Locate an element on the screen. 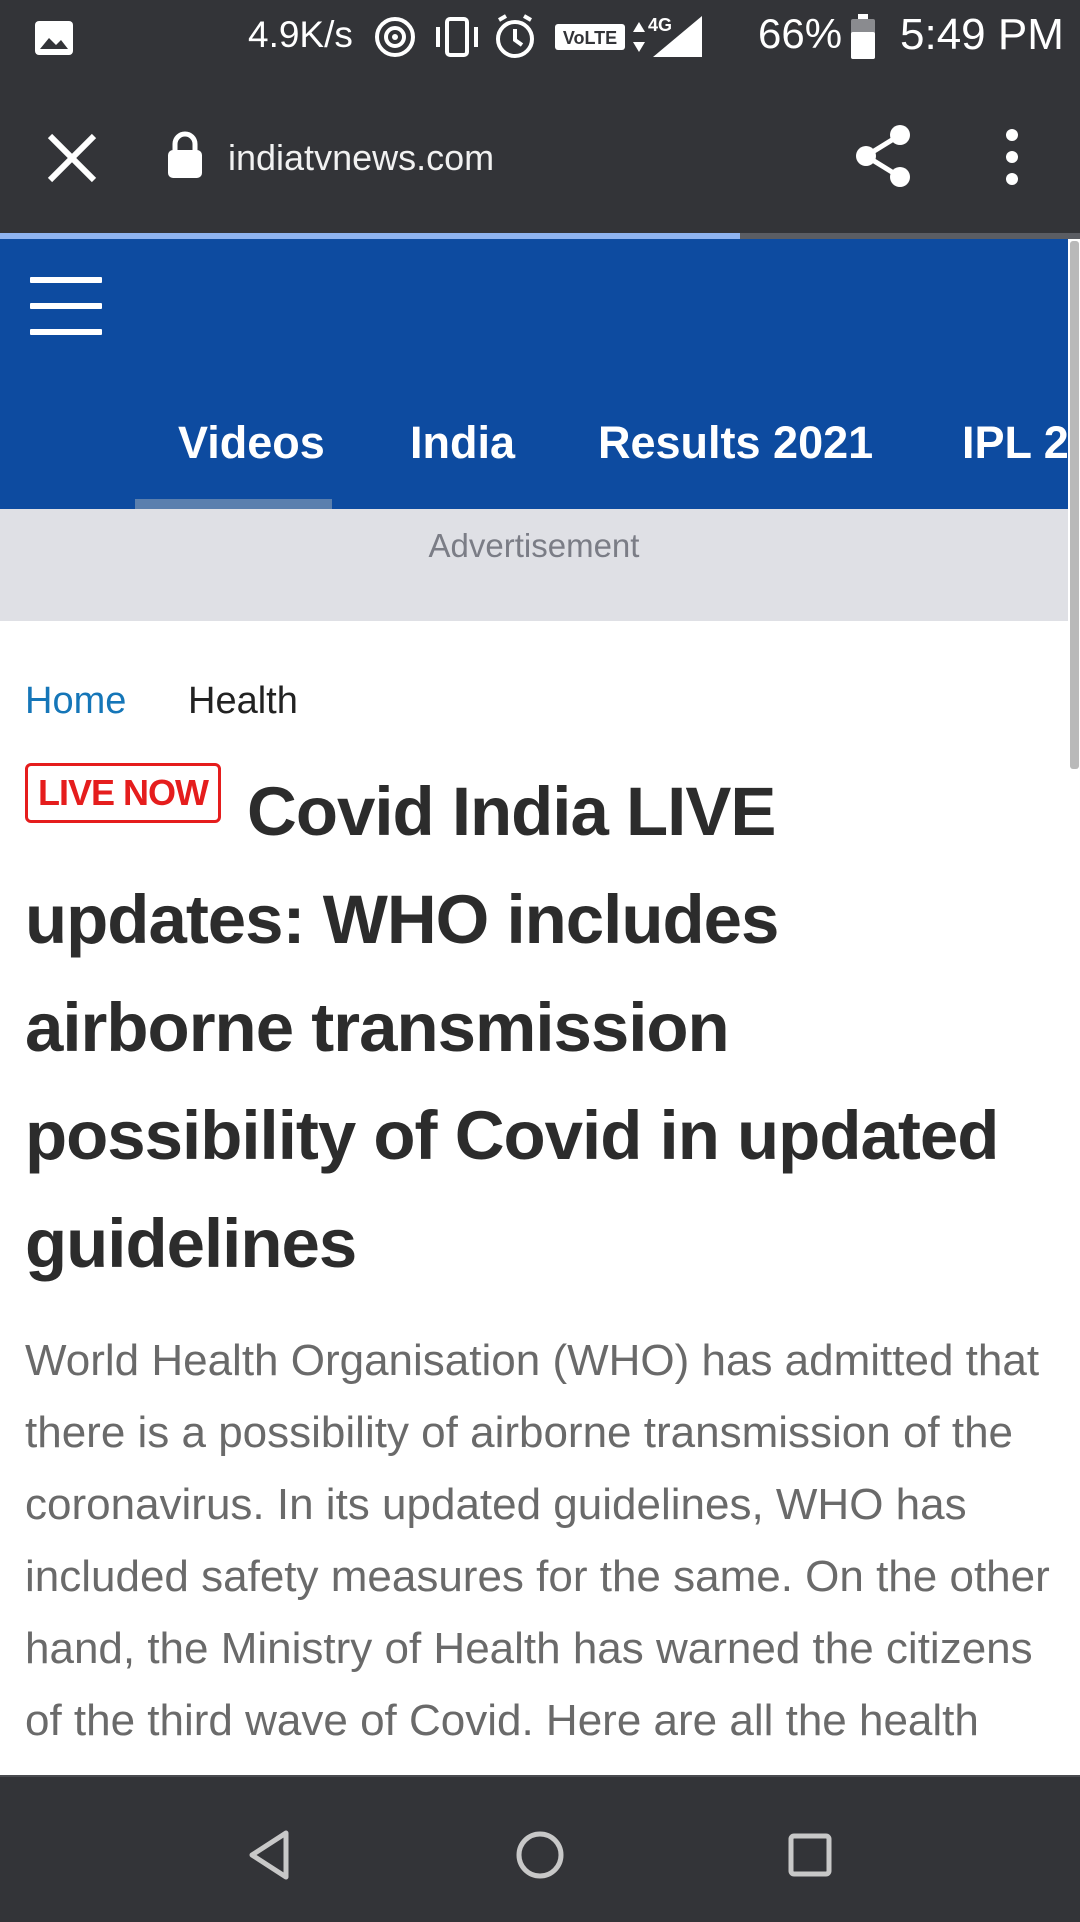  system-navigation-bar is located at coordinates (540, 1848).